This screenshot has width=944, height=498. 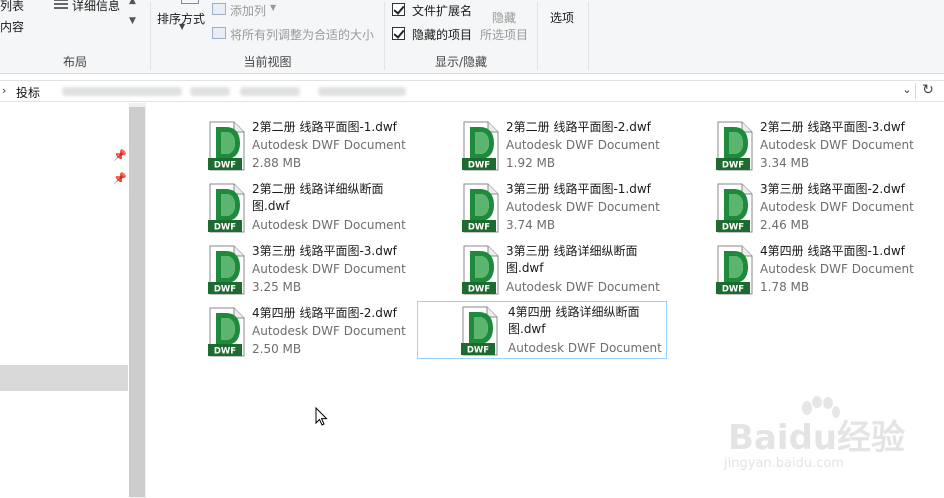 I want to click on fit-columns-icon, so click(x=219, y=33).